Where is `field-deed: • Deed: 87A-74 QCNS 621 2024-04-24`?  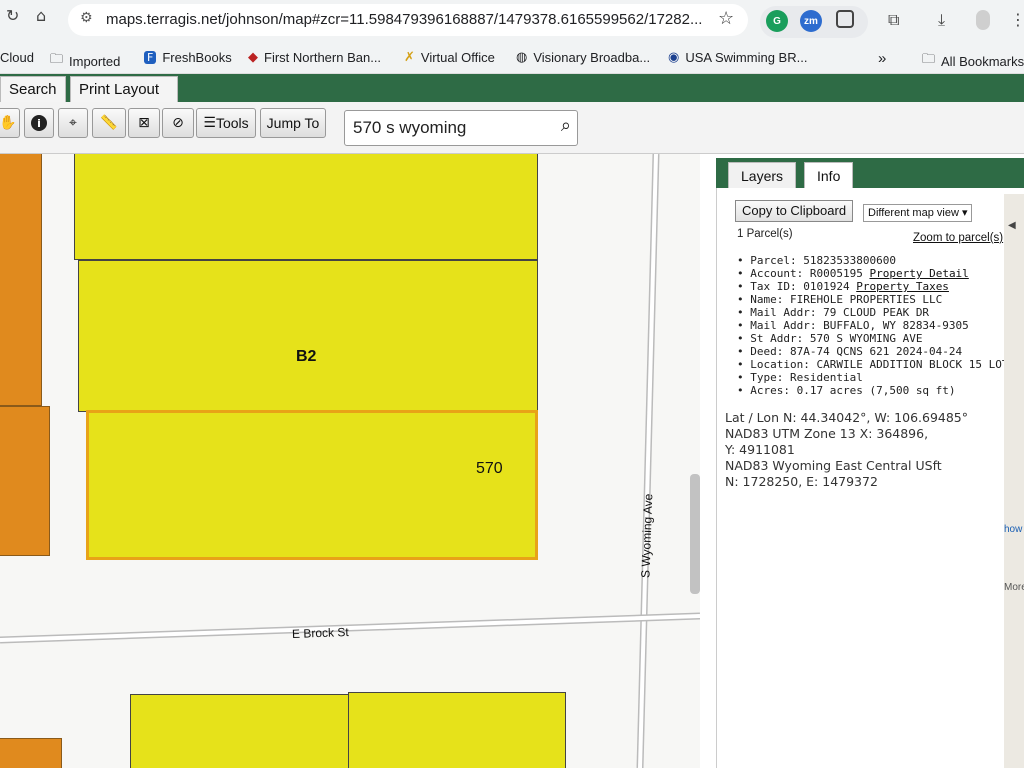 field-deed: • Deed: 87A-74 QCNS 621 2024-04-24 is located at coordinates (850, 351).